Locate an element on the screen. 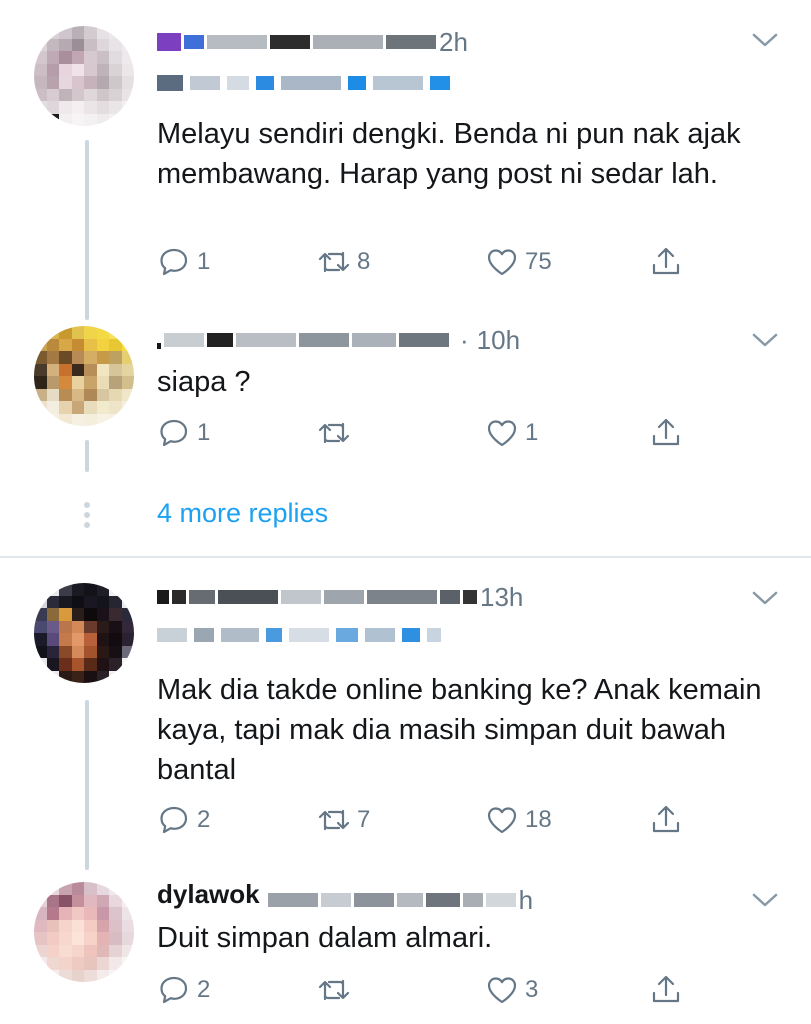 This screenshot has width=811, height=1024. tweet-time: 10h is located at coordinates (498, 340).